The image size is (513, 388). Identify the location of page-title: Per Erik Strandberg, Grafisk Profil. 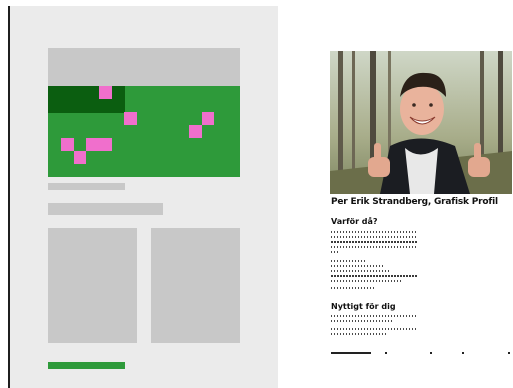
(414, 202).